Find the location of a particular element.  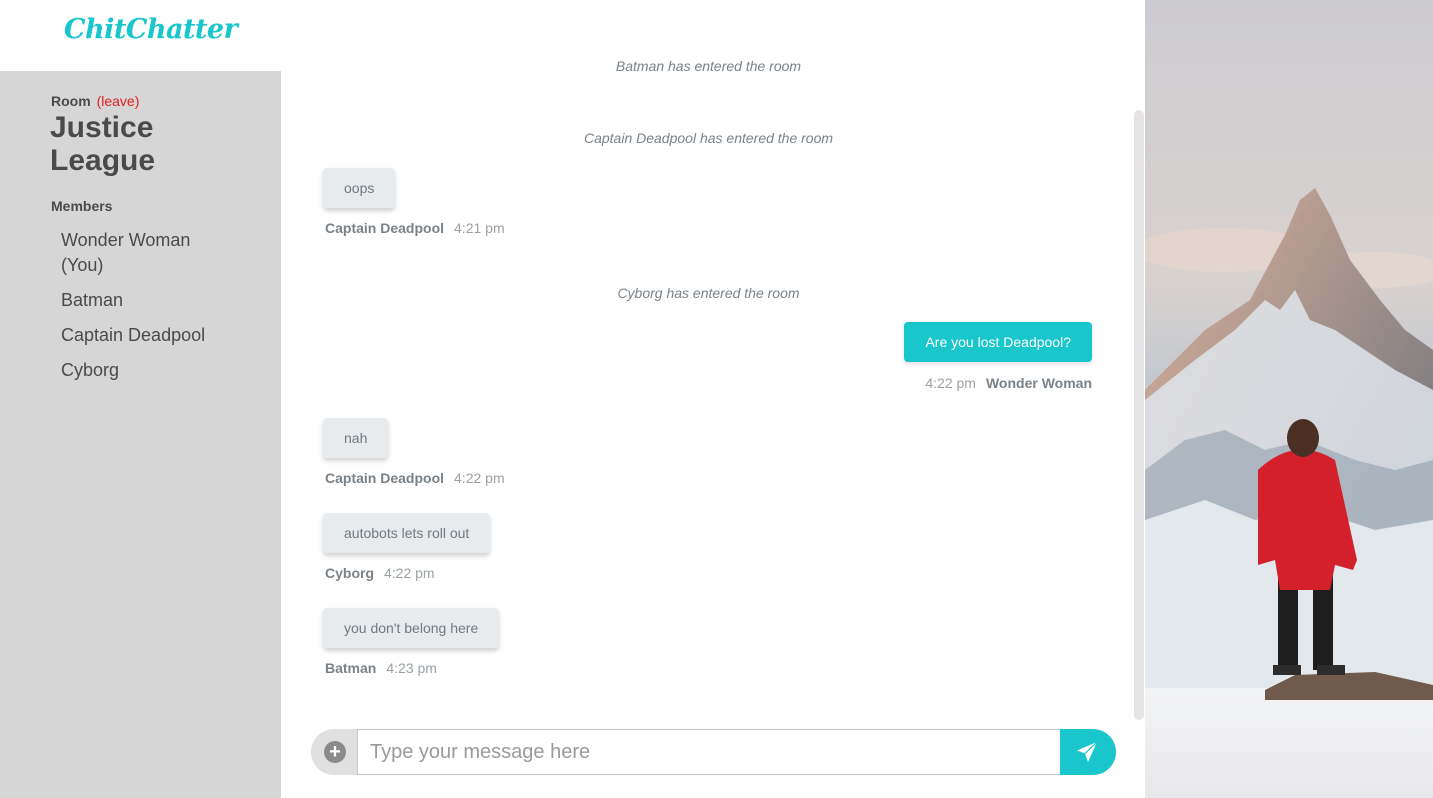

message-time: 4:23 pm is located at coordinates (411, 668).